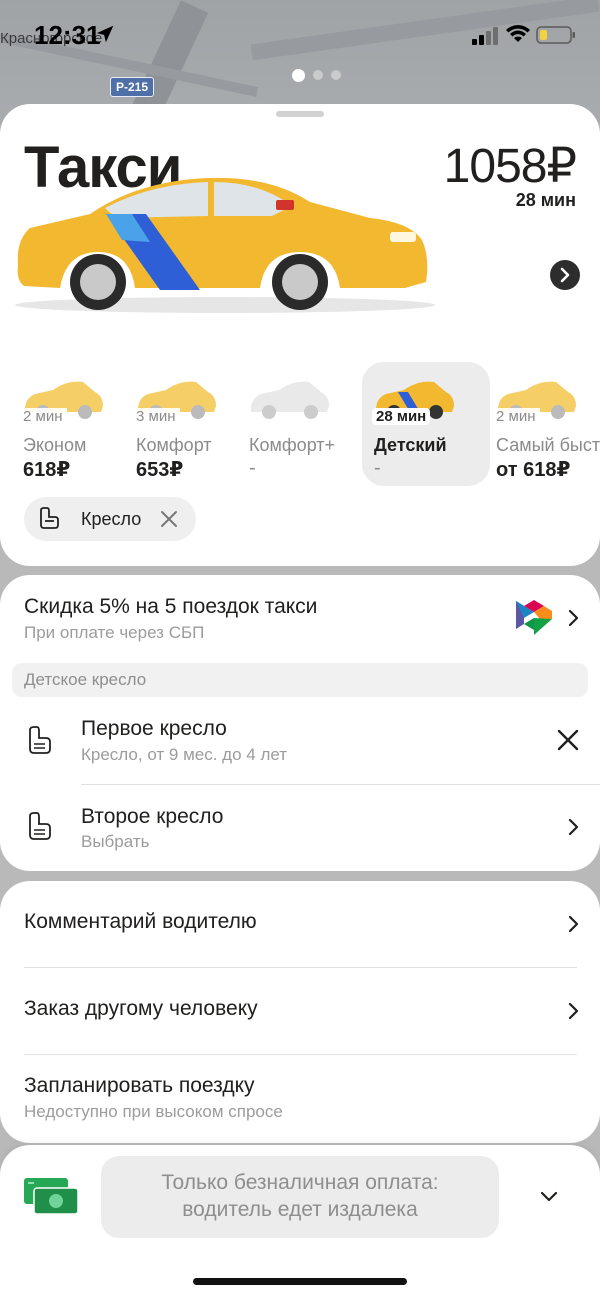 The image size is (600, 1297). What do you see at coordinates (298, 75) in the screenshot?
I see `page-dot-active` at bounding box center [298, 75].